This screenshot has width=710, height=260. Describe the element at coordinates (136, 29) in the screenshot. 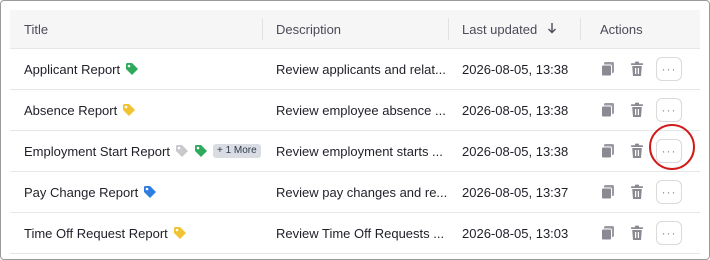

I see `column-header-title: Title` at that location.